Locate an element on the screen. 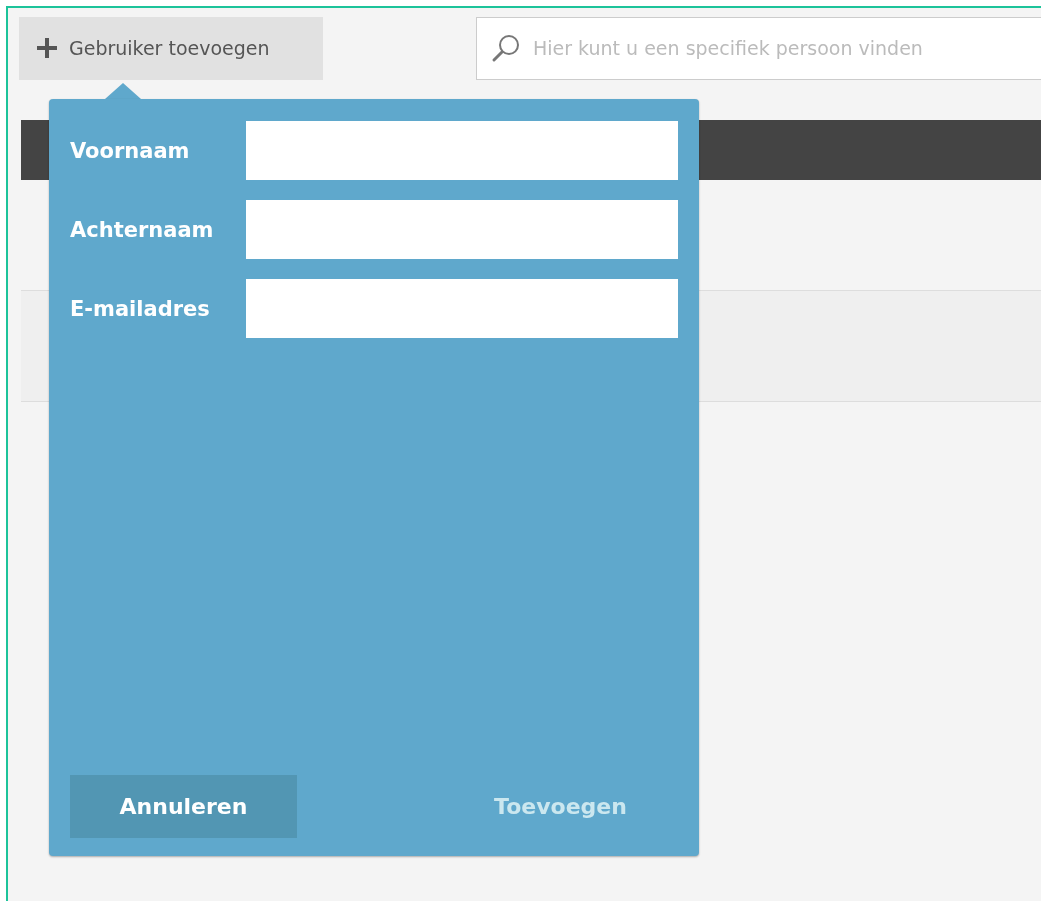 The image size is (1041, 907). search-input: Hier kunt u een specifiek persoon vinden is located at coordinates (779, 48).